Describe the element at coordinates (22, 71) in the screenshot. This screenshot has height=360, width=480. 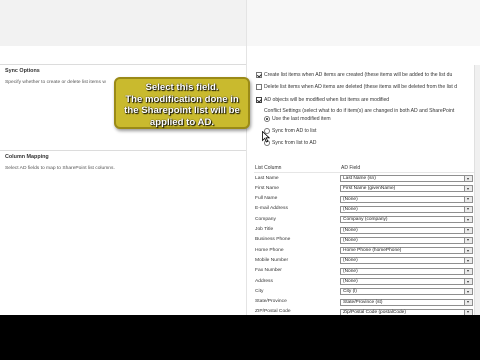
I see `sync-options-title: Sync Options` at that location.